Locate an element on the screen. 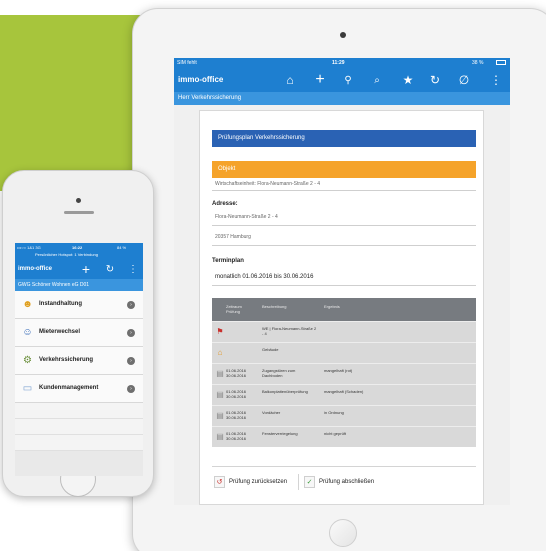 The width and height of the screenshot is (546, 551). row-result: in Ordnung is located at coordinates (334, 412).